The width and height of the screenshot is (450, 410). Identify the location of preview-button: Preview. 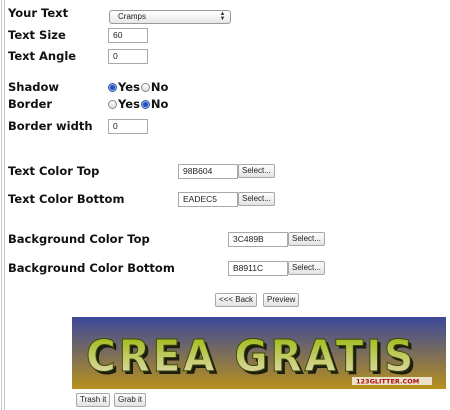
(281, 300).